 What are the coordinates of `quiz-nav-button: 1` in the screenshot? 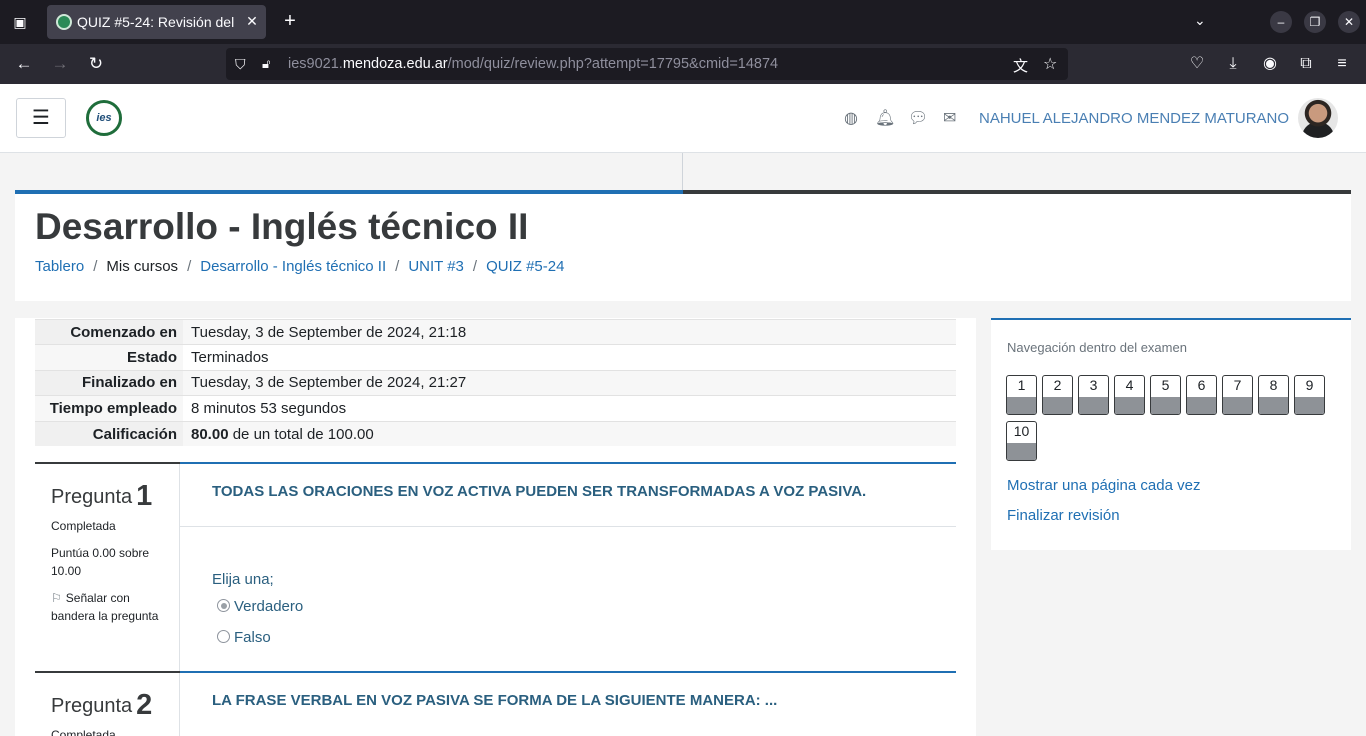 It's located at (1021, 395).